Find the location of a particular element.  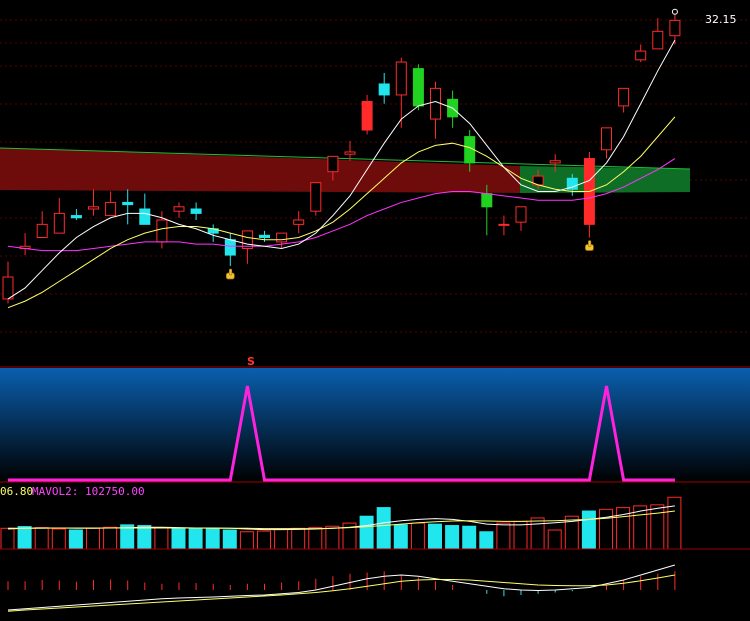

signal-marker: S is located at coordinates (251, 361).